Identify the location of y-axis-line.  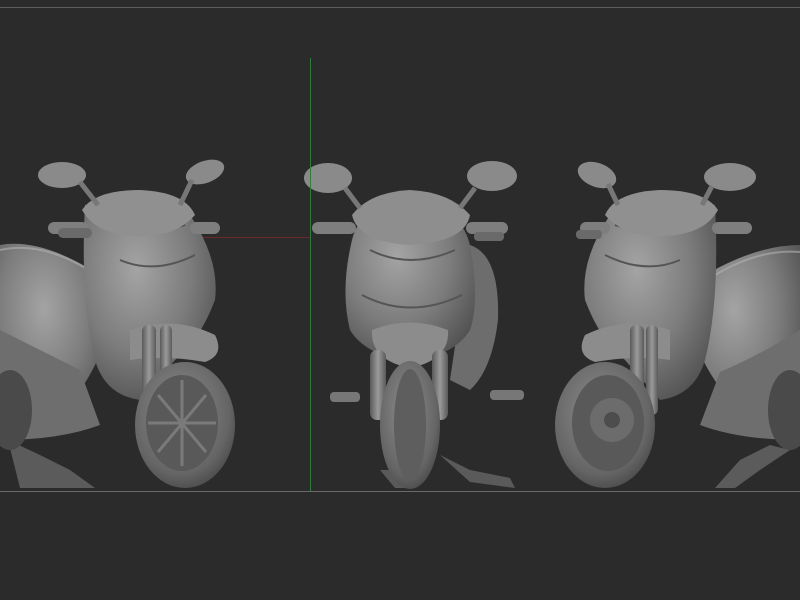
(310, 275).